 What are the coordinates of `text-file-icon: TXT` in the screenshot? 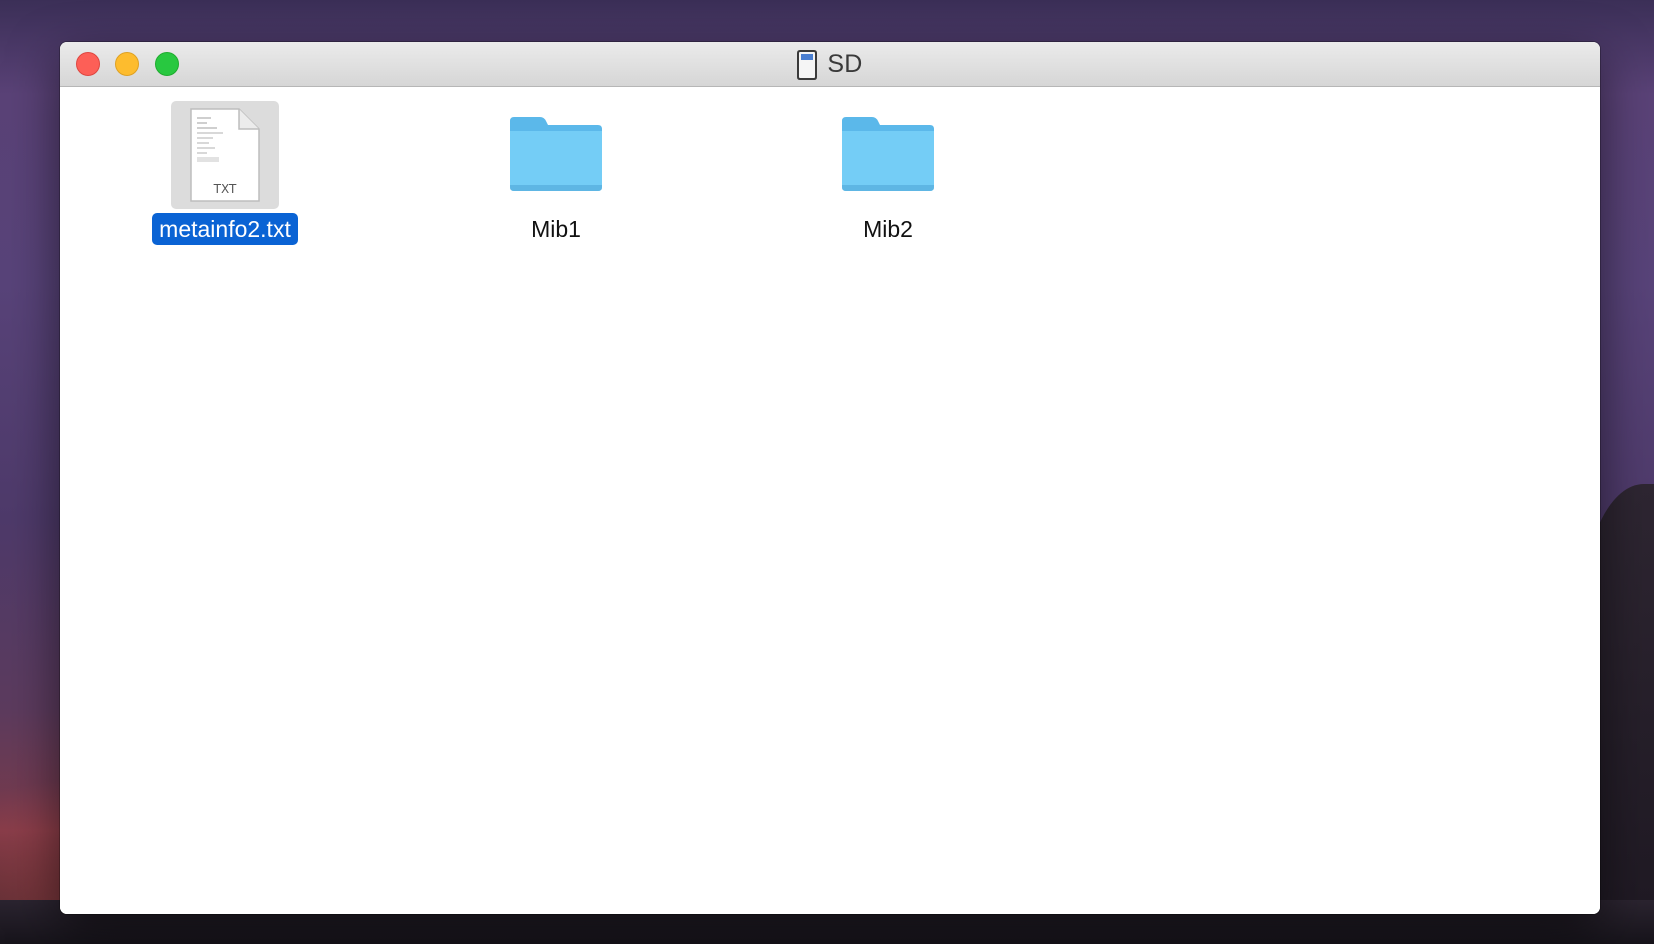 It's located at (225, 155).